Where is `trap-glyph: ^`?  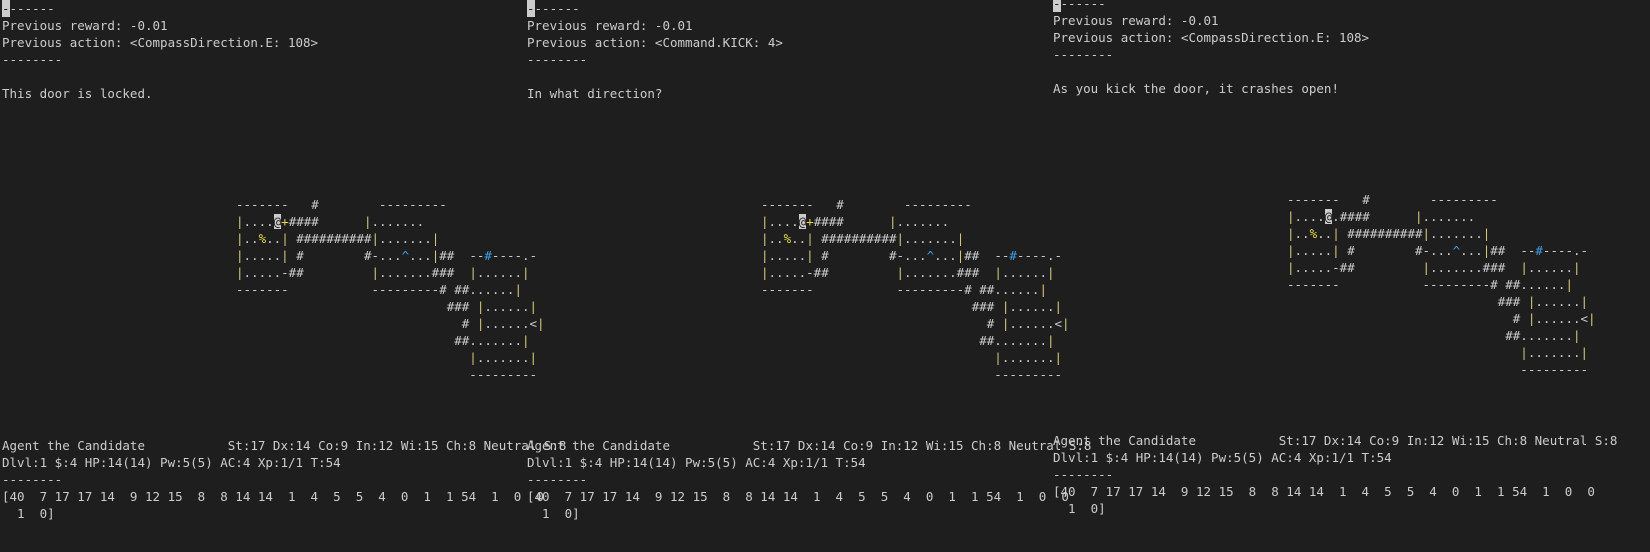
trap-glyph: ^ is located at coordinates (405, 255).